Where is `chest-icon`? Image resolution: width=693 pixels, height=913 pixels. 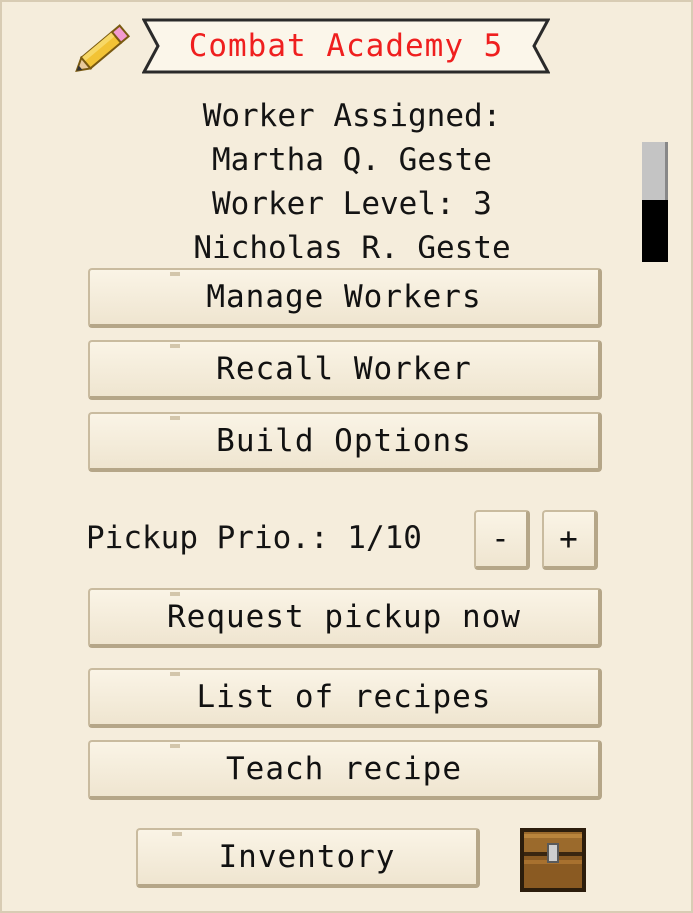
chest-icon is located at coordinates (553, 860).